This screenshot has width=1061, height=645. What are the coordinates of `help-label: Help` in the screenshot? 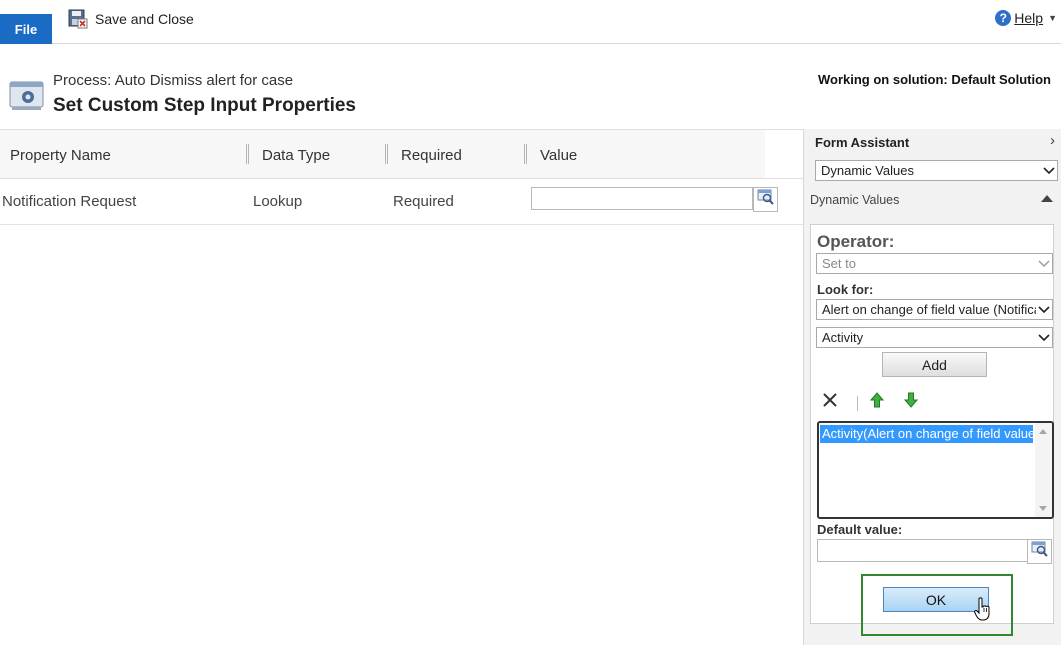 It's located at (1029, 18).